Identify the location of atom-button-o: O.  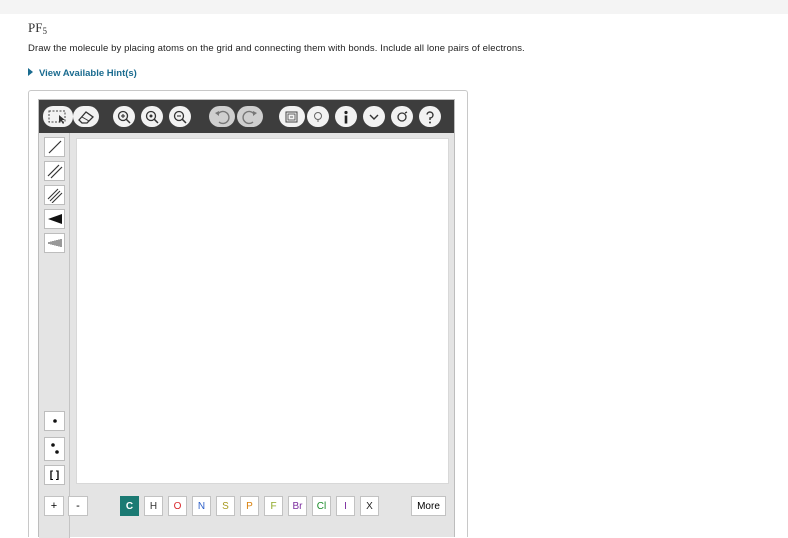
(177, 506).